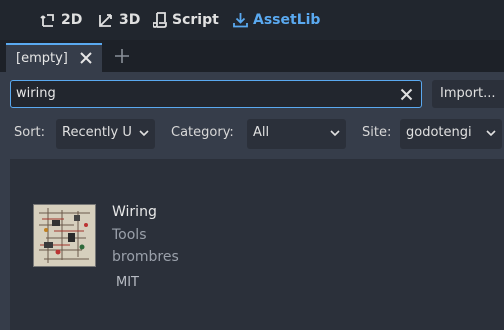 The image size is (504, 330). What do you see at coordinates (240, 20) in the screenshot?
I see `download-icon` at bounding box center [240, 20].